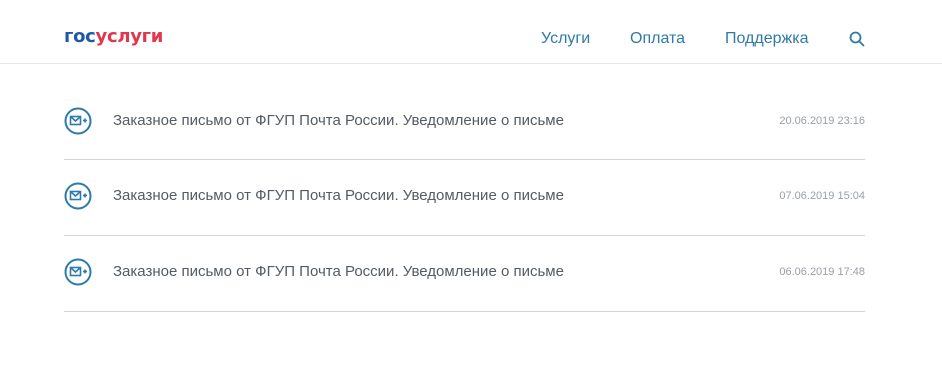 This screenshot has width=942, height=373. Describe the element at coordinates (857, 39) in the screenshot. I see `search-icon` at that location.